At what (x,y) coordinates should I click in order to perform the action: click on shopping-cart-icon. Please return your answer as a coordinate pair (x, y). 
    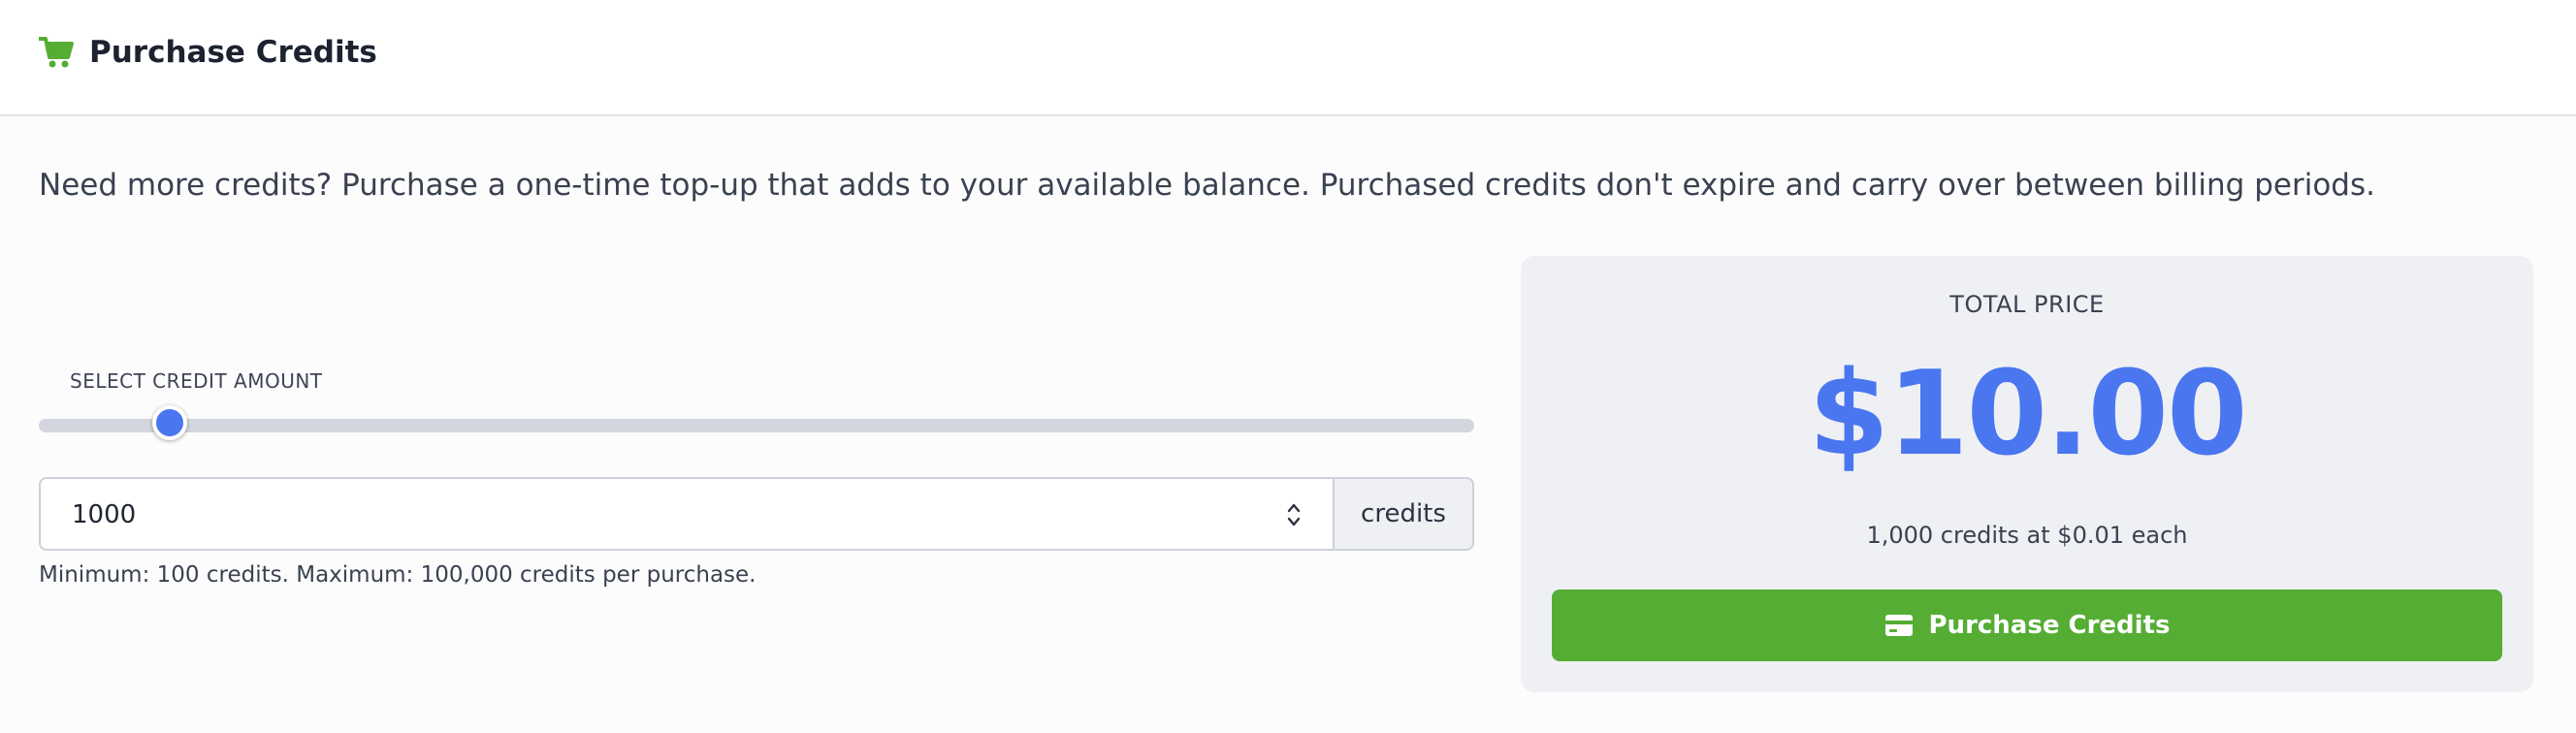
    Looking at the image, I should click on (56, 52).